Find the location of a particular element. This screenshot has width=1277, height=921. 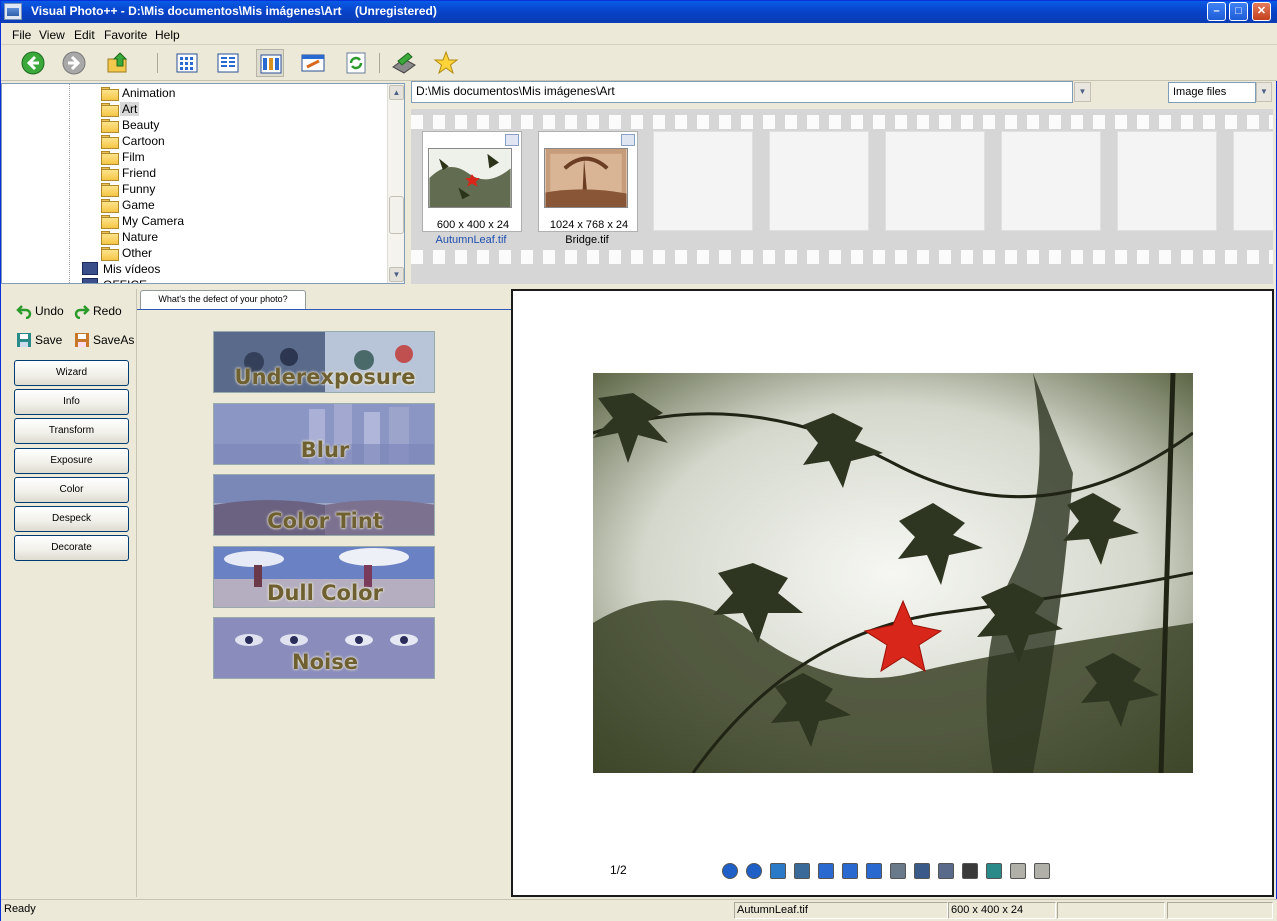

first-page-icon is located at coordinates (730, 871).